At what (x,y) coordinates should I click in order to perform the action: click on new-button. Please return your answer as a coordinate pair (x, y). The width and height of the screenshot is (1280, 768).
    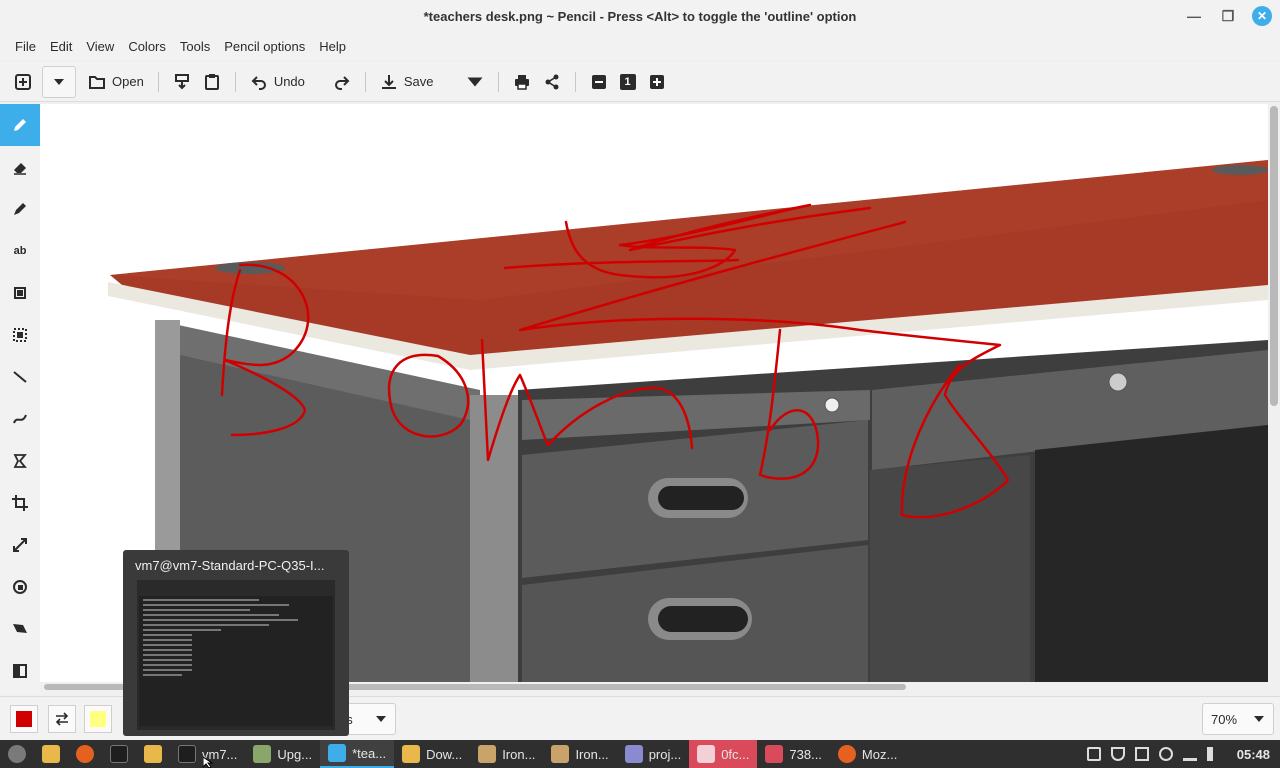
    Looking at the image, I should click on (23, 82).